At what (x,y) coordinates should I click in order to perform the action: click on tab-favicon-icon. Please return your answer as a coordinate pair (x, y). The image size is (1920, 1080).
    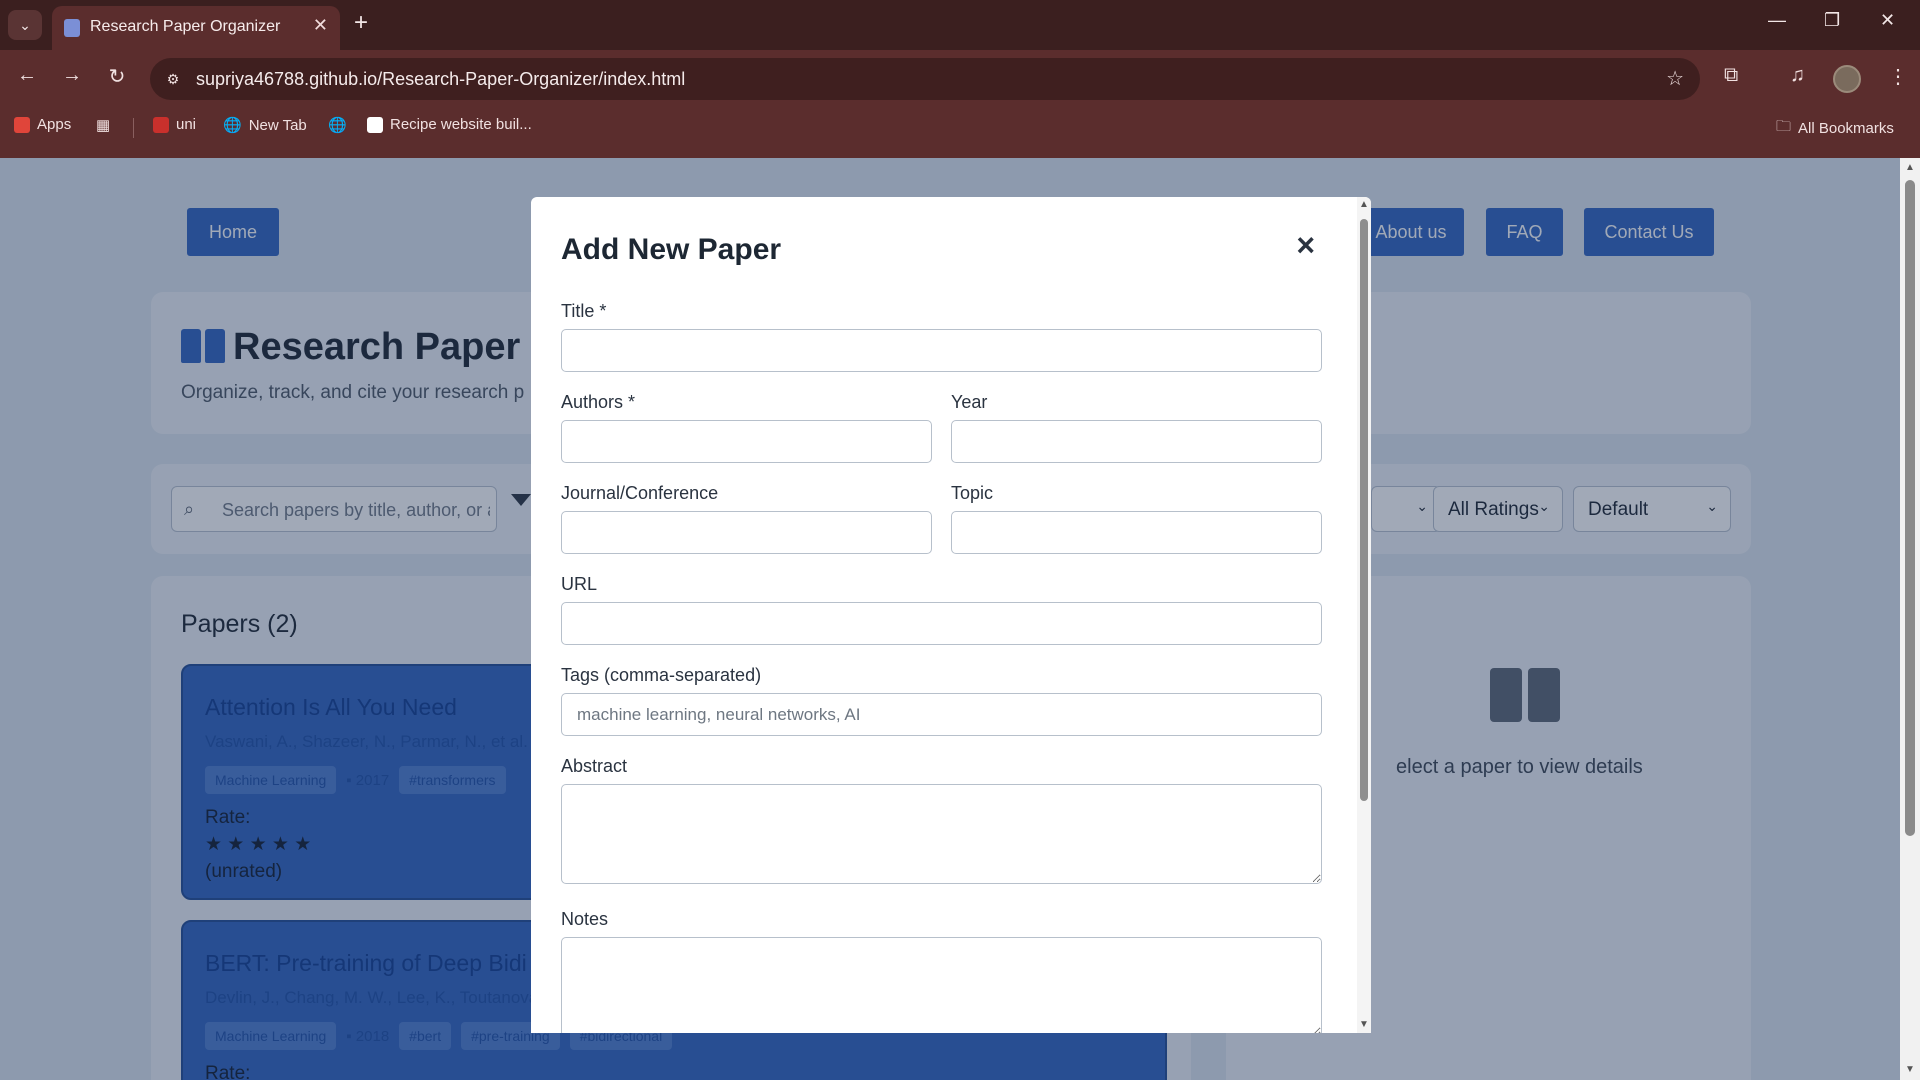
    Looking at the image, I should click on (72, 28).